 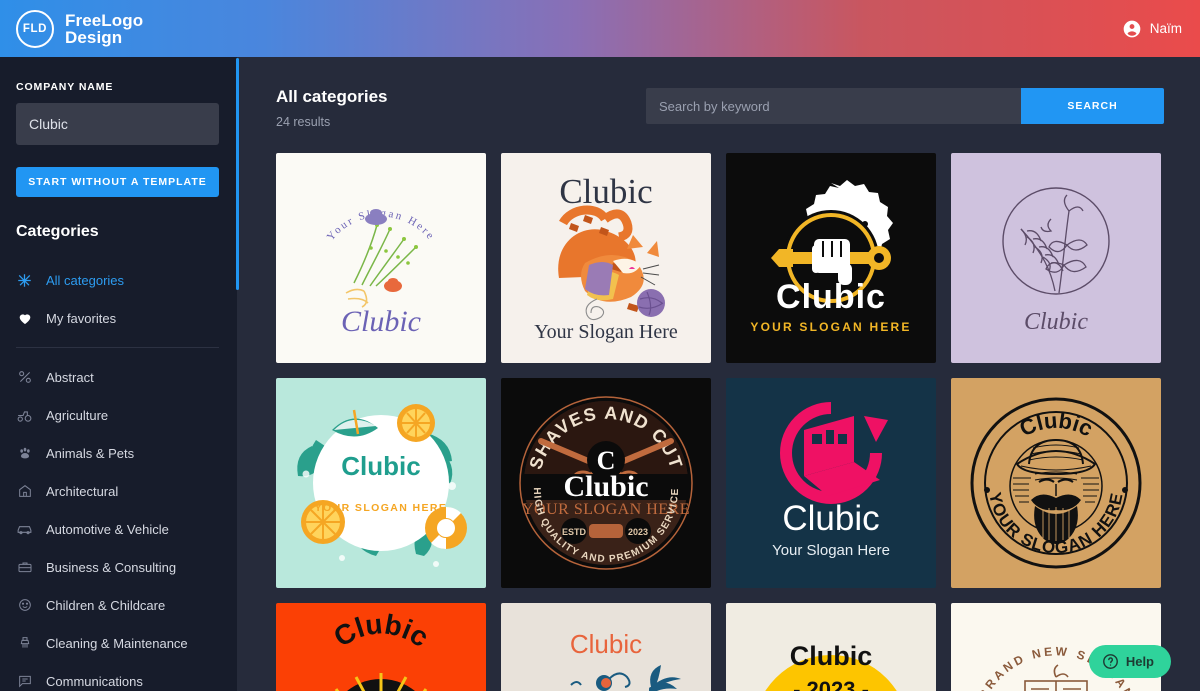 I want to click on car-icon, so click(x=24, y=529).